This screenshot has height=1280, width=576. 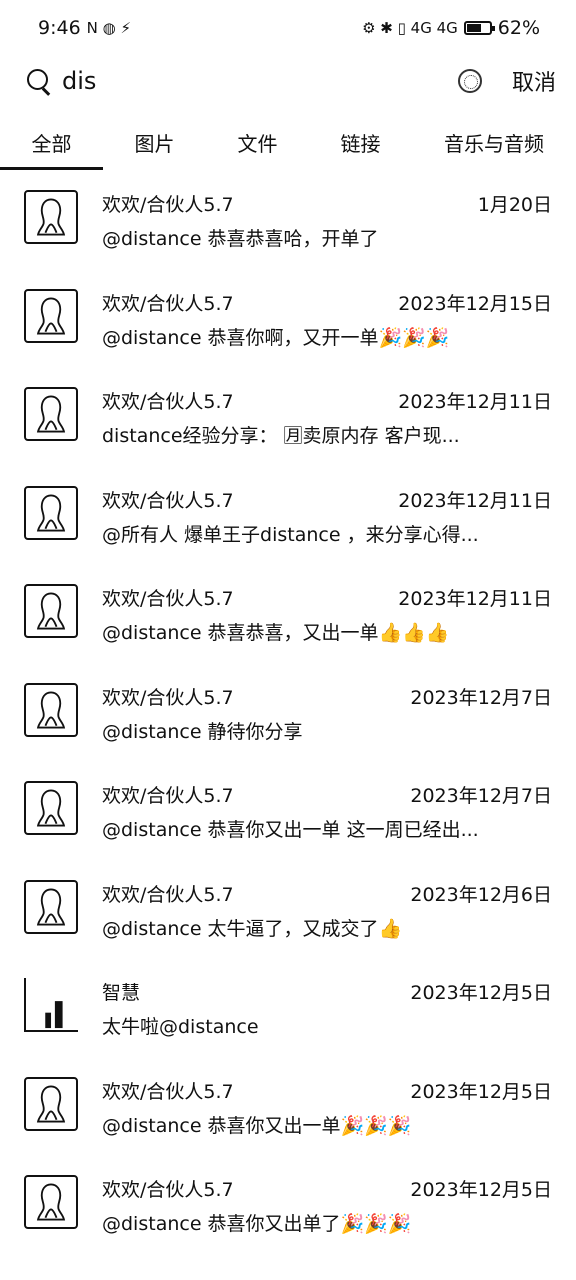 I want to click on clear-search-icon, so click(x=469, y=81).